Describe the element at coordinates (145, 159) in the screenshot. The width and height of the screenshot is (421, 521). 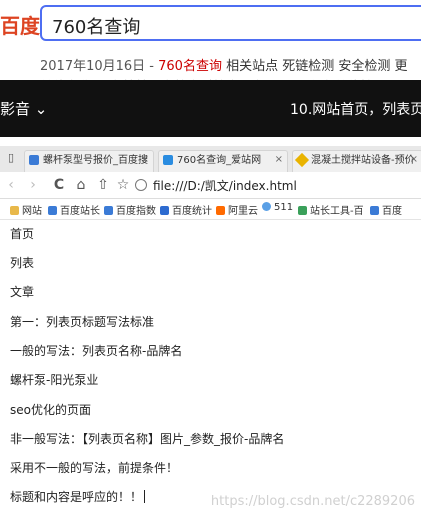
I see `tab-1-close-icon: ×` at that location.